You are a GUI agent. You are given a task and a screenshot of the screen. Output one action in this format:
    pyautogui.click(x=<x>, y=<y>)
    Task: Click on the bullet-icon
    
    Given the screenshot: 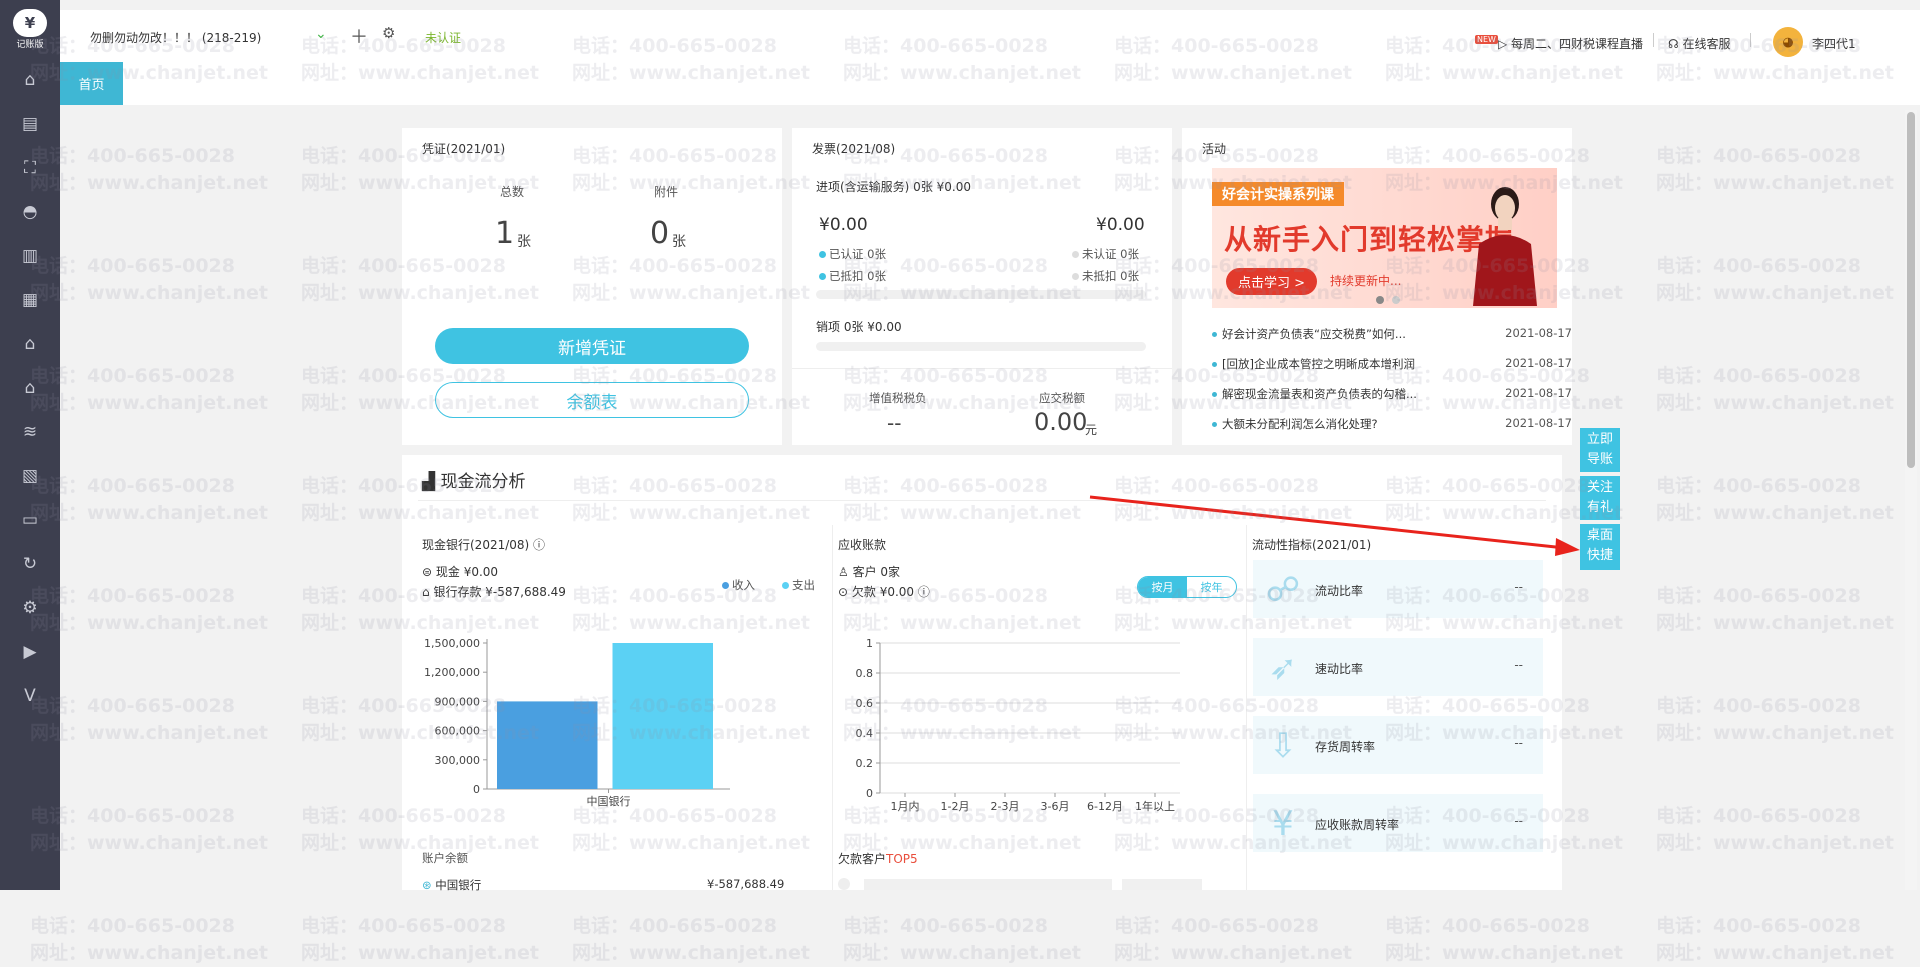 What is the action you would take?
    pyautogui.click(x=1214, y=364)
    